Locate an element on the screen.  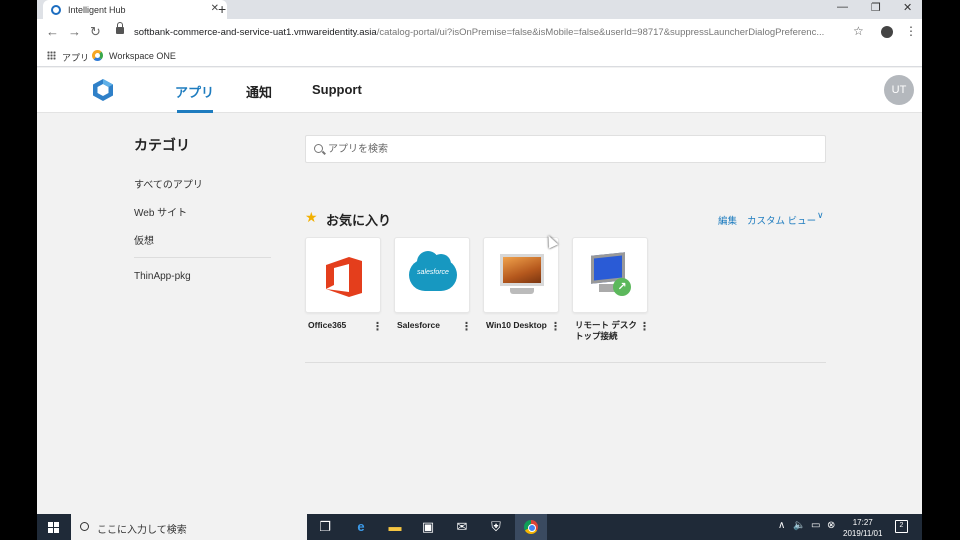
hub-logo-icon is located at coordinates (103, 90).